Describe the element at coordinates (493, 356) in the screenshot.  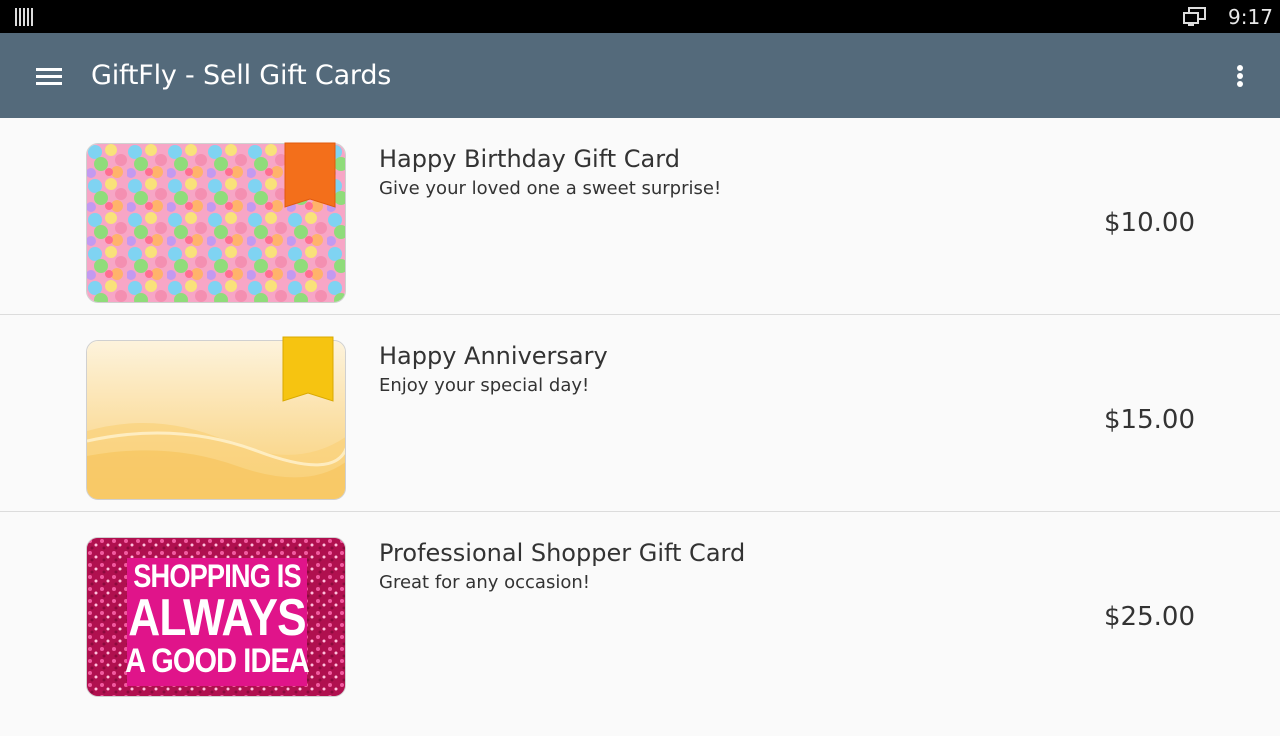
I see `card-title: Happy Anniversary` at that location.